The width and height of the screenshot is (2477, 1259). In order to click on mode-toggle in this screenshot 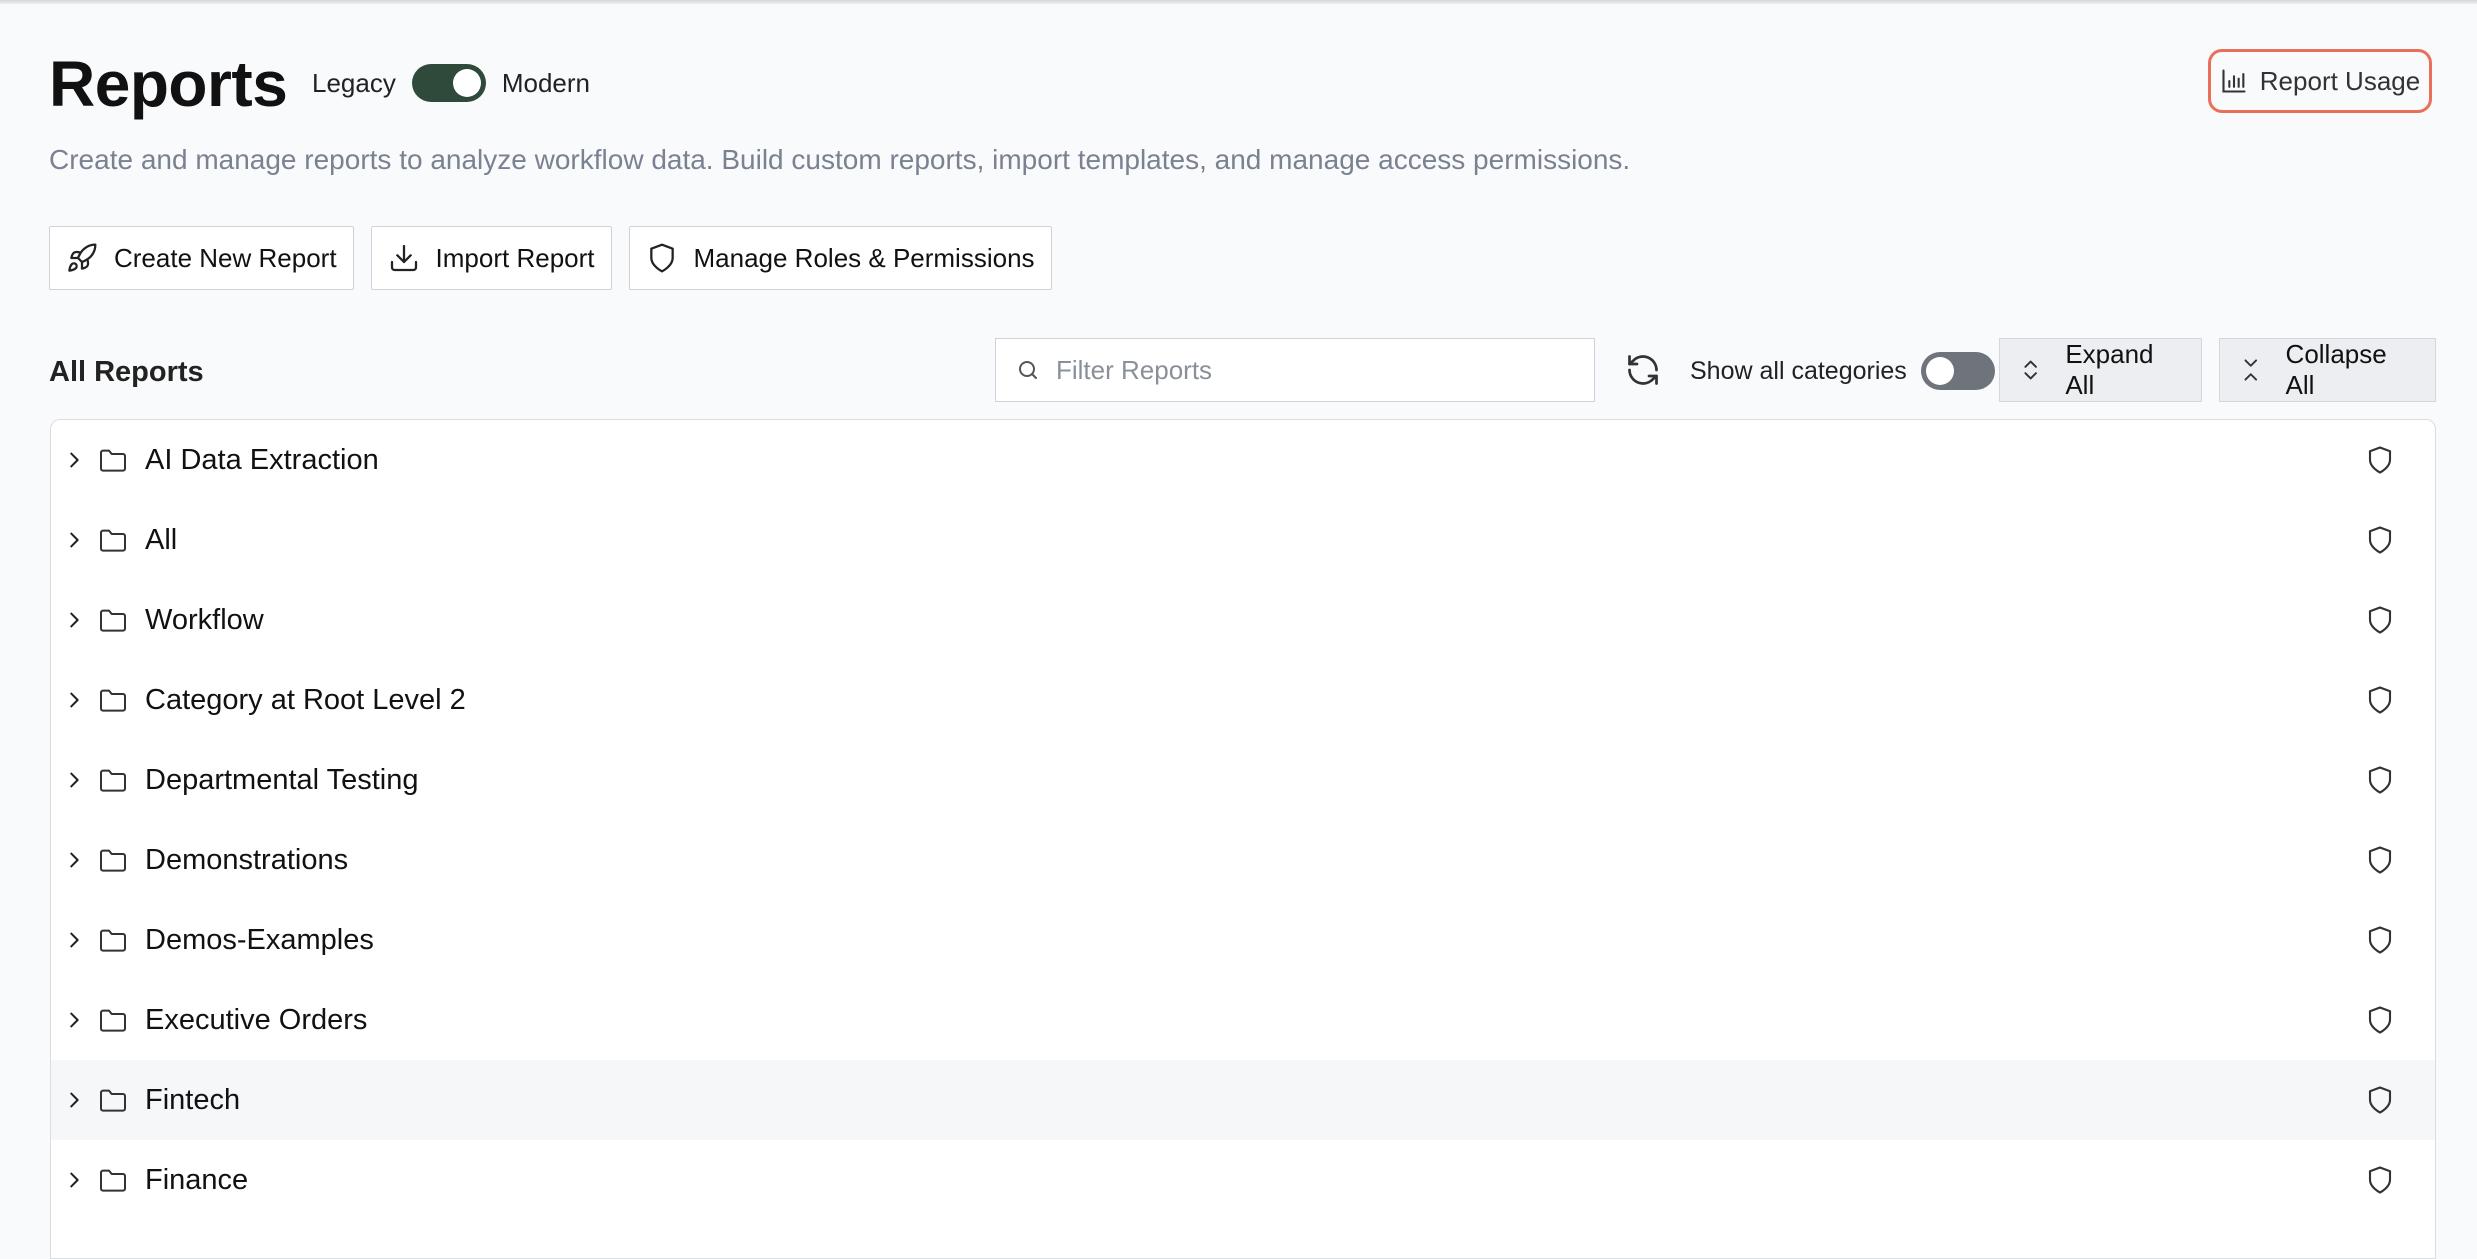, I will do `click(448, 83)`.